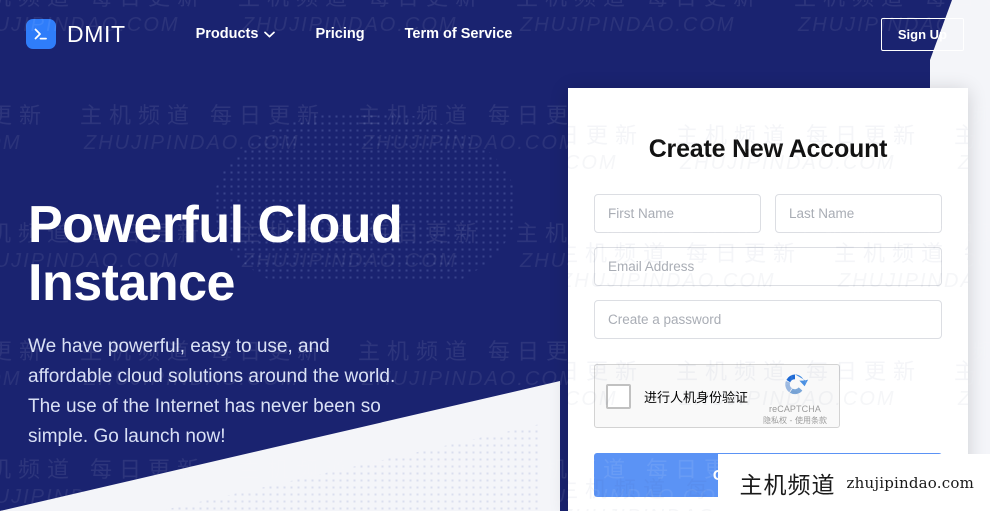  Describe the element at coordinates (795, 420) in the screenshot. I see `recaptcha-terms-link: 隐私权 - 使用条款` at that location.